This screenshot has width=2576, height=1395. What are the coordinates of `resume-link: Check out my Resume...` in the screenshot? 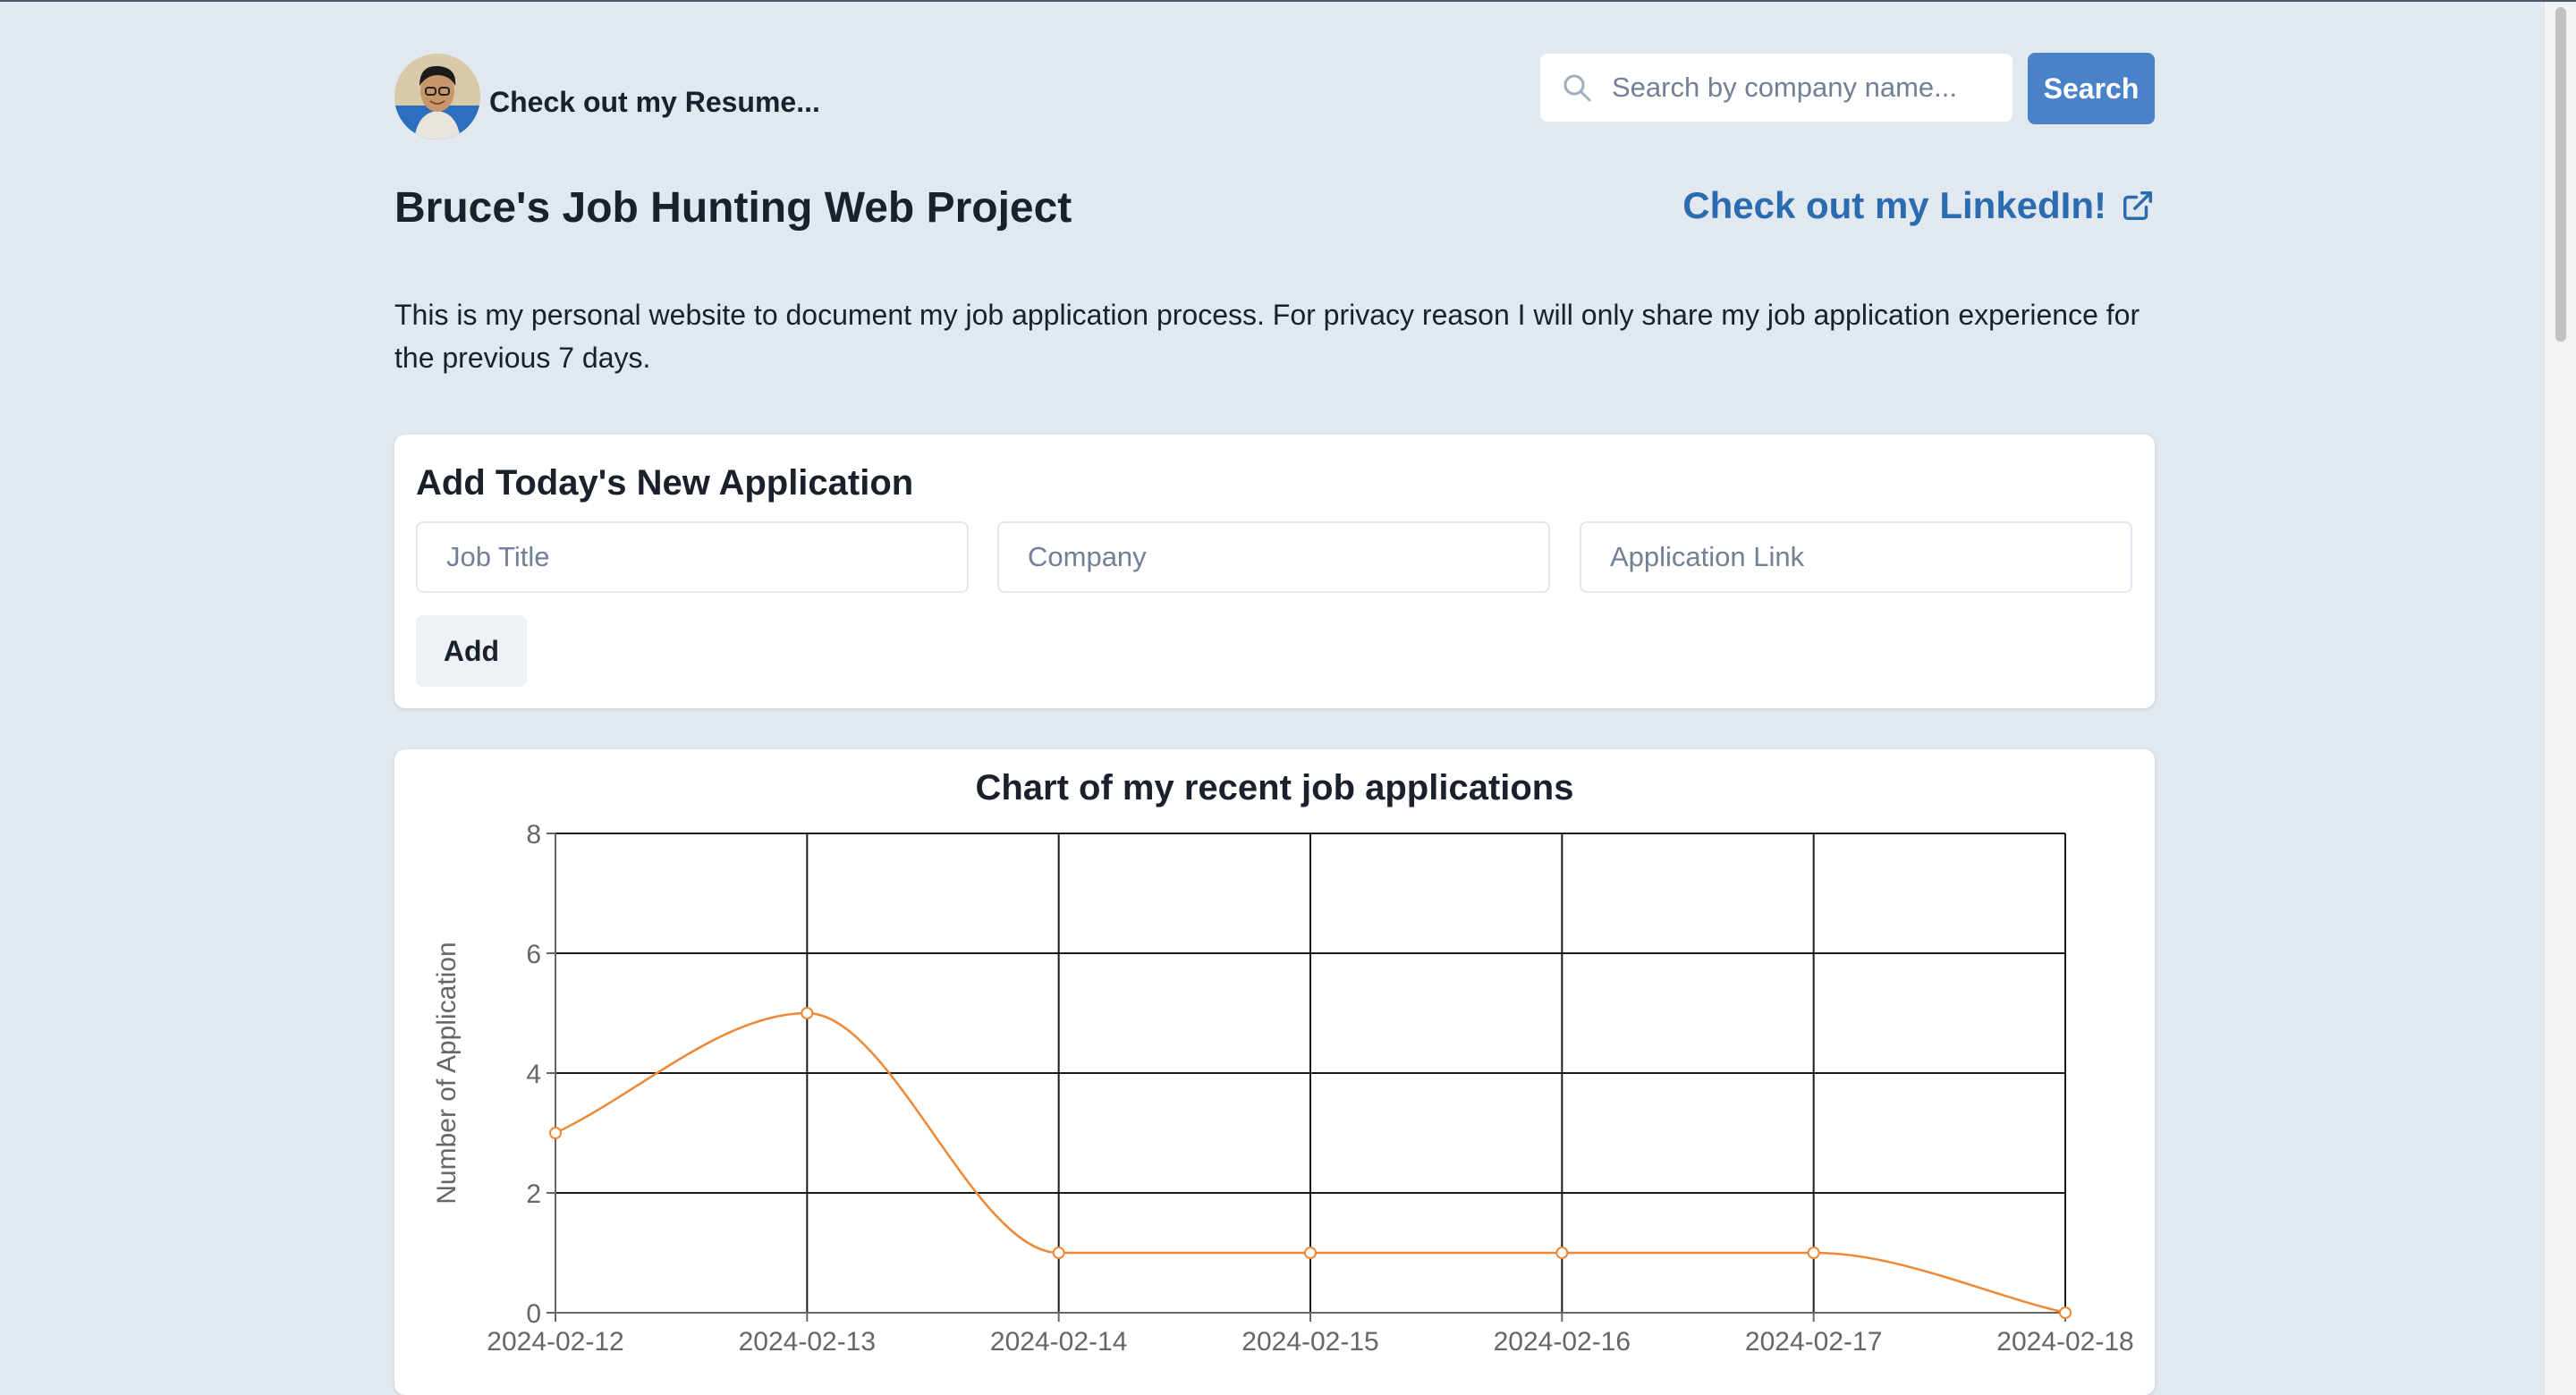 It's located at (607, 97).